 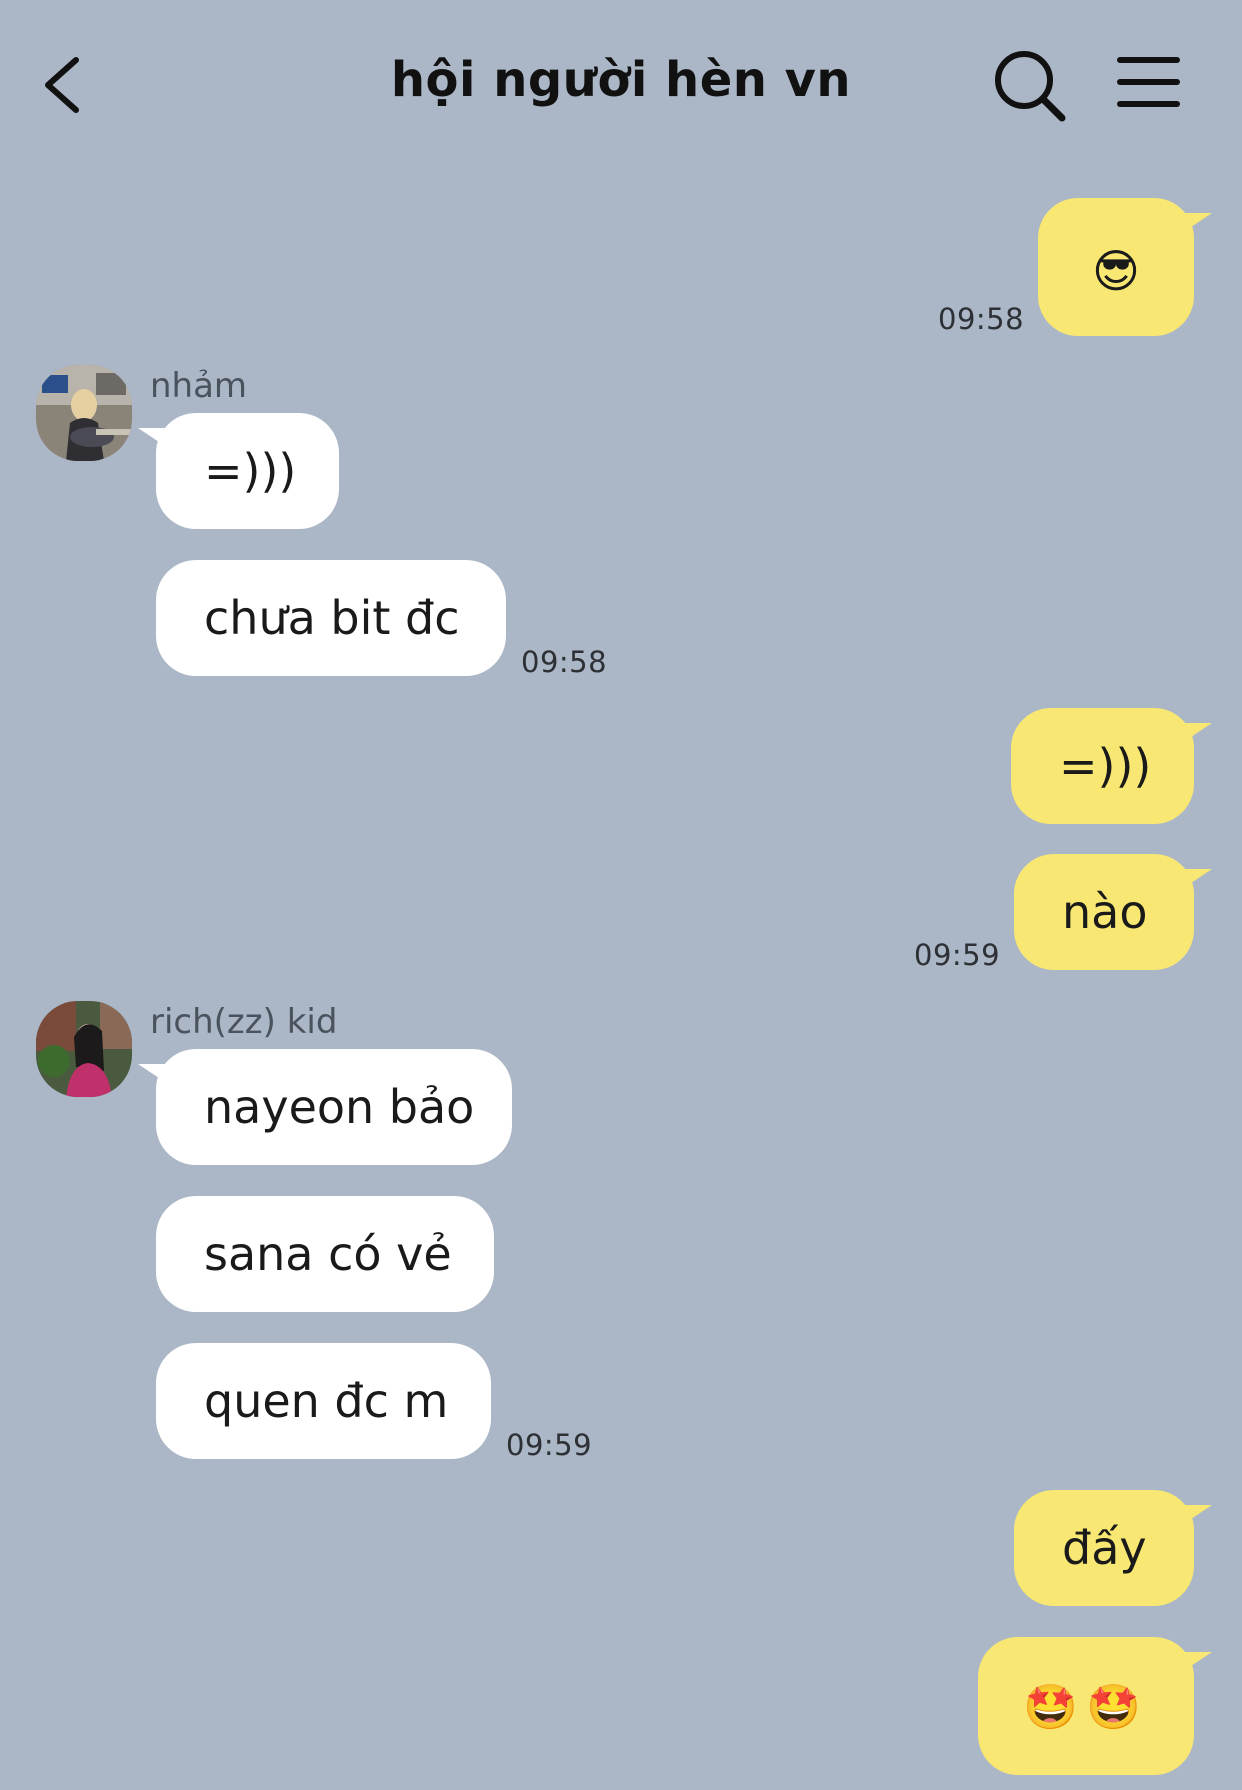 I want to click on message-bubble-outgoing: 😎, so click(x=1116, y=267).